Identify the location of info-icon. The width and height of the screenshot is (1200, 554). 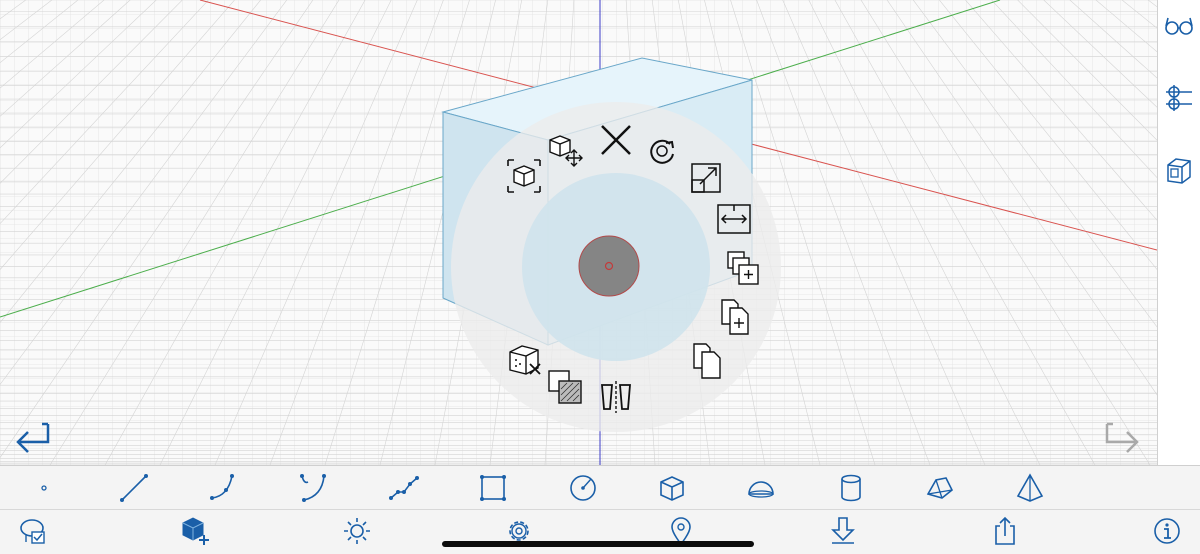
(1167, 531).